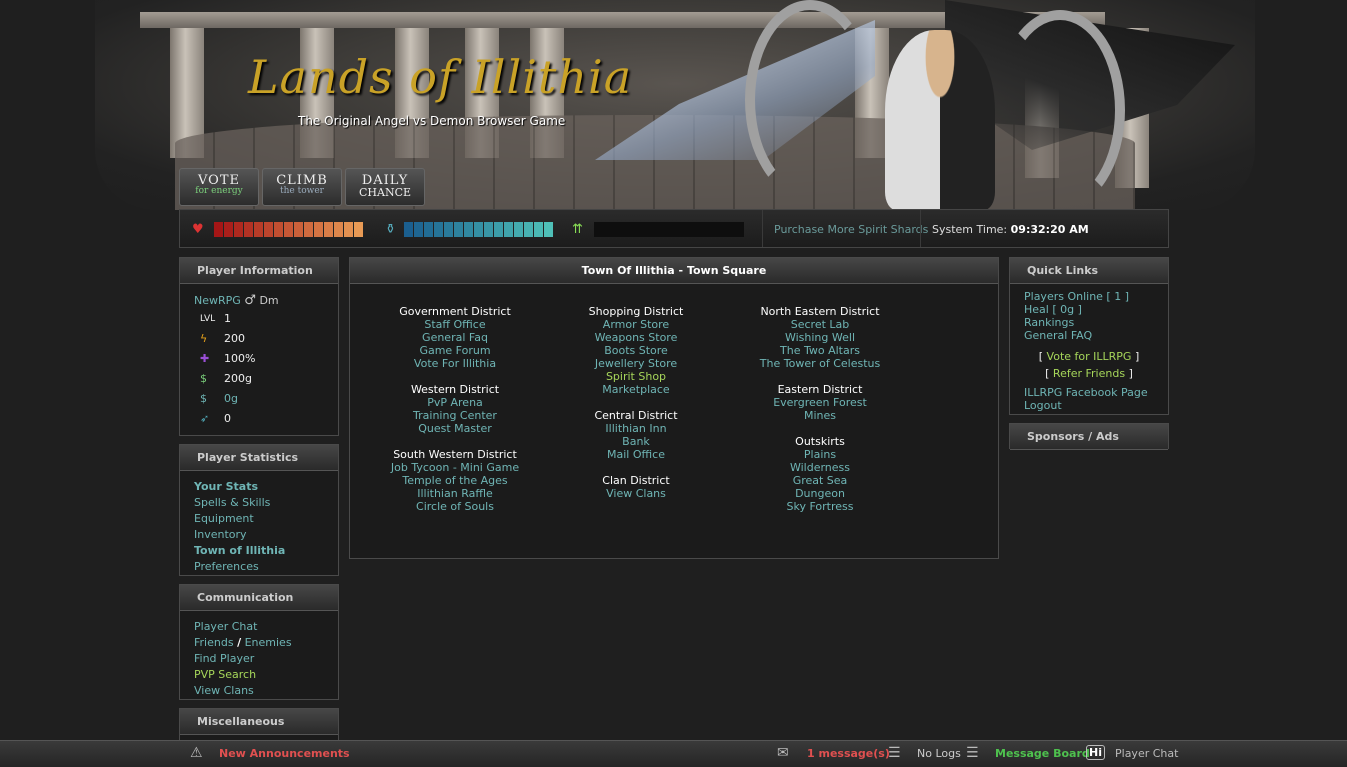 The width and height of the screenshot is (1347, 767). I want to click on energy-icon: ϟ, so click(204, 338).